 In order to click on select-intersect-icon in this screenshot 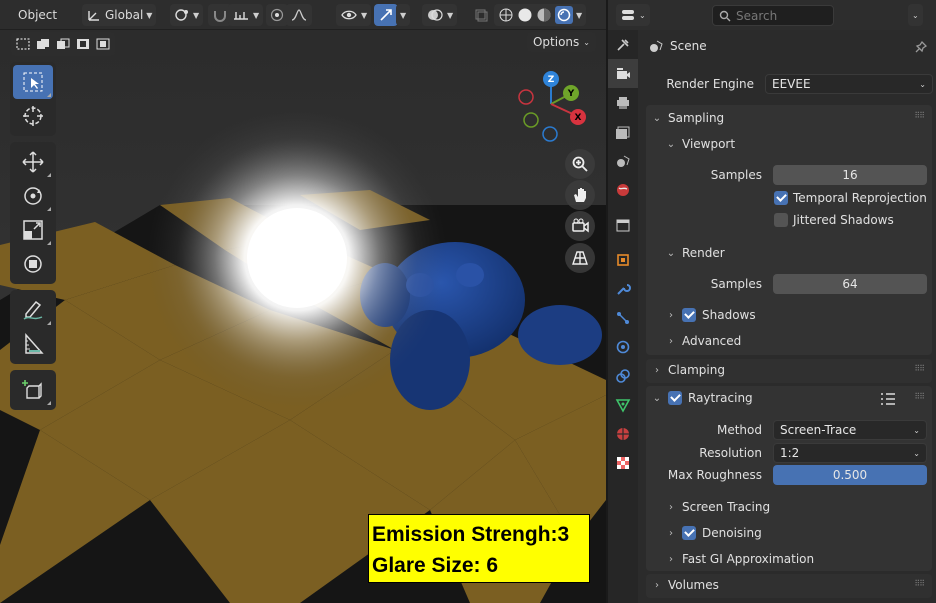, I will do `click(103, 44)`.